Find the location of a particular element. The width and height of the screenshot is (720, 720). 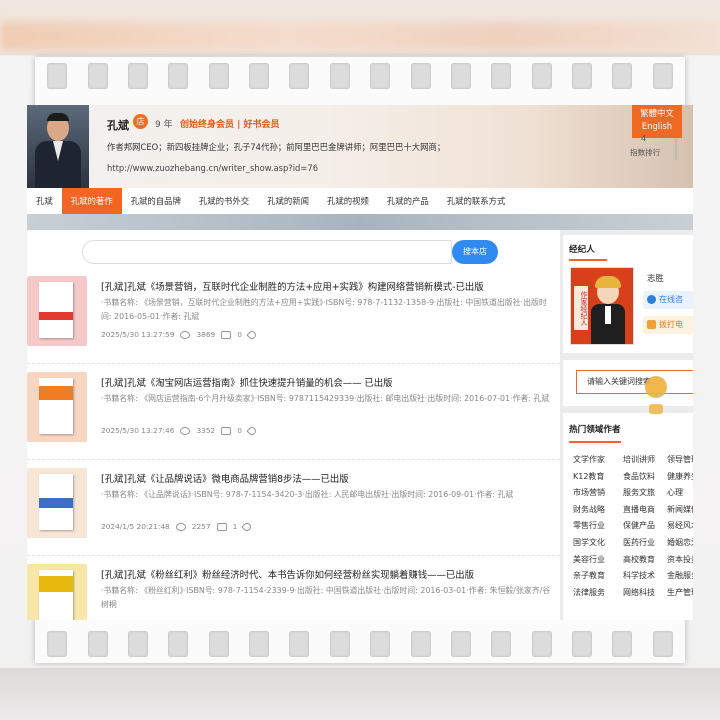

floating-chat-icon is located at coordinates (656, 387).